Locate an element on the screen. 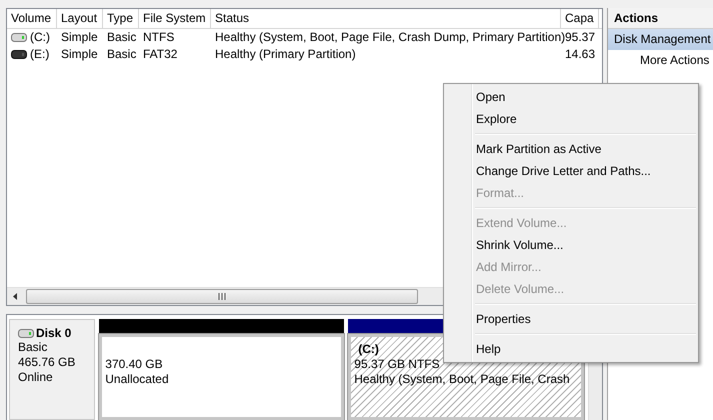  table-cell: NTFS is located at coordinates (158, 37).